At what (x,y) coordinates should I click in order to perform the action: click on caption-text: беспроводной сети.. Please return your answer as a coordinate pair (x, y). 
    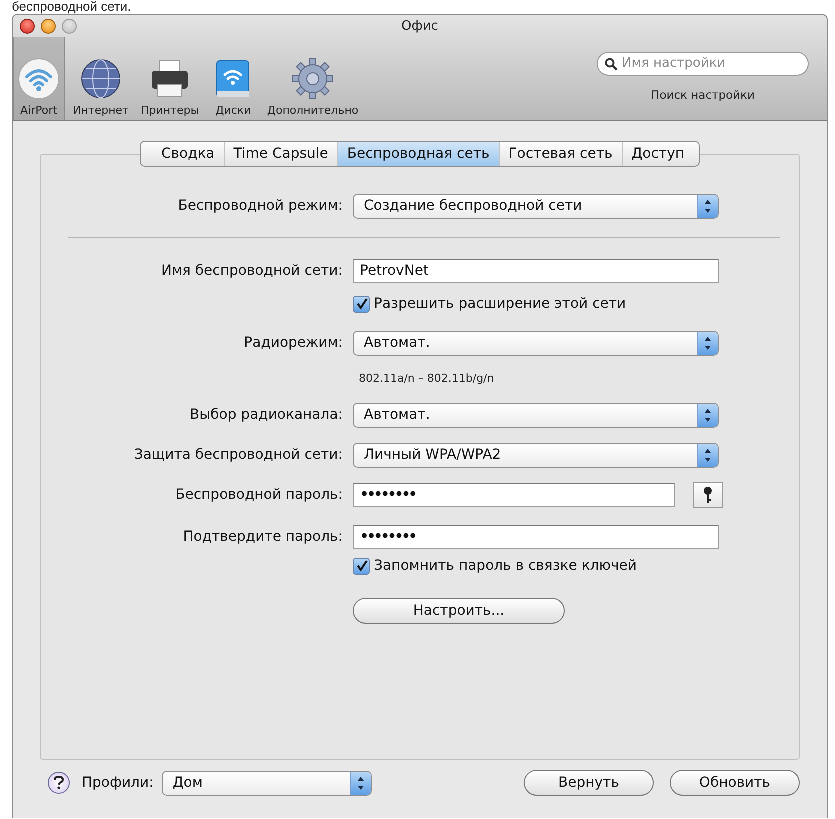
    Looking at the image, I should click on (71, 7).